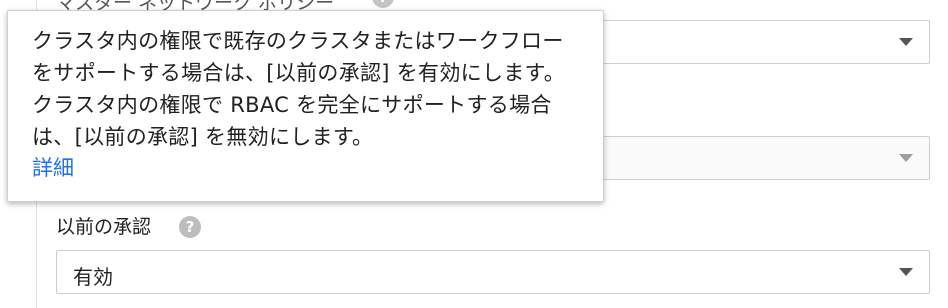 This screenshot has width=948, height=308. I want to click on legacy-auth-select: 有効, so click(493, 272).